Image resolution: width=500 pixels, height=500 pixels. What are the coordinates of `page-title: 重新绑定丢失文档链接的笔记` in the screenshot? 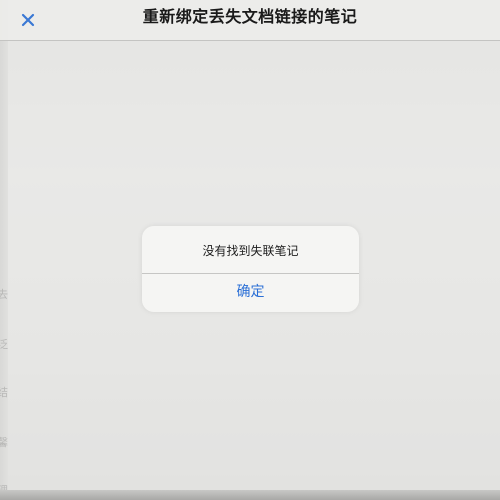 It's located at (250, 16).